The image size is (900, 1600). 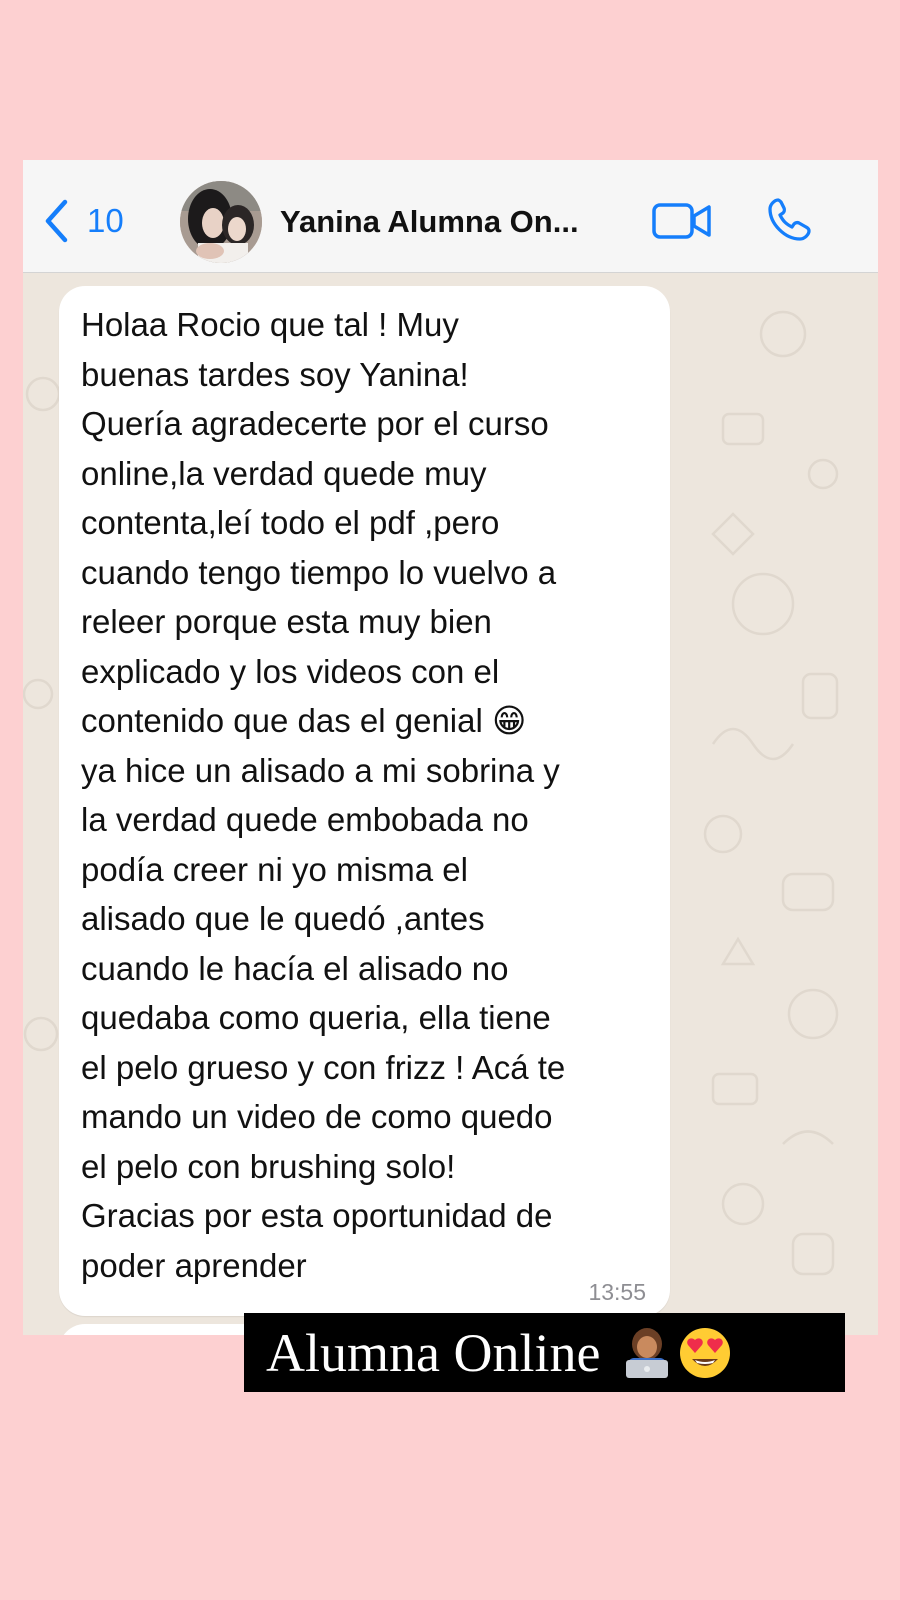 I want to click on caption-text: Alumna Online, so click(x=433, y=1352).